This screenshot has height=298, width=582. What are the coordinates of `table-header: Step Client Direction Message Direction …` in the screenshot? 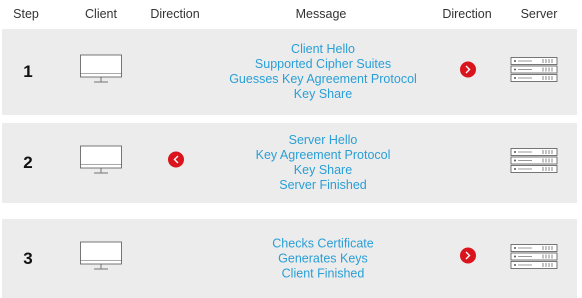 It's located at (291, 13).